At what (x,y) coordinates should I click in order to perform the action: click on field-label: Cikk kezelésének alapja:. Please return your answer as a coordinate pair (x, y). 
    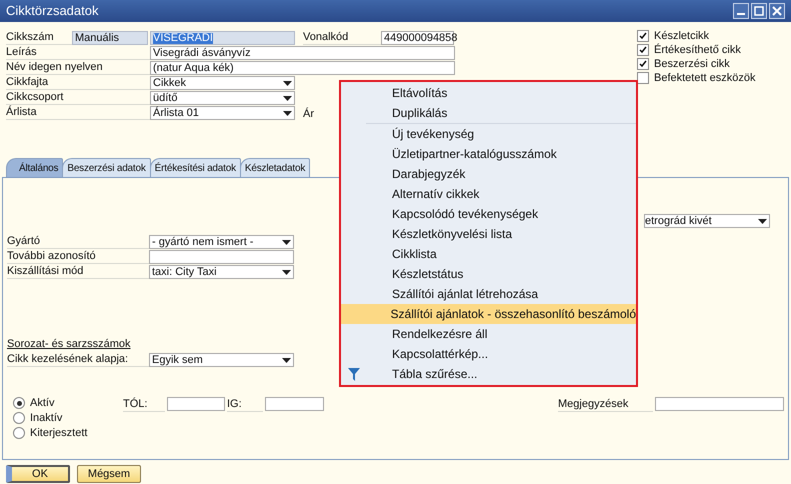
    Looking at the image, I should click on (78, 359).